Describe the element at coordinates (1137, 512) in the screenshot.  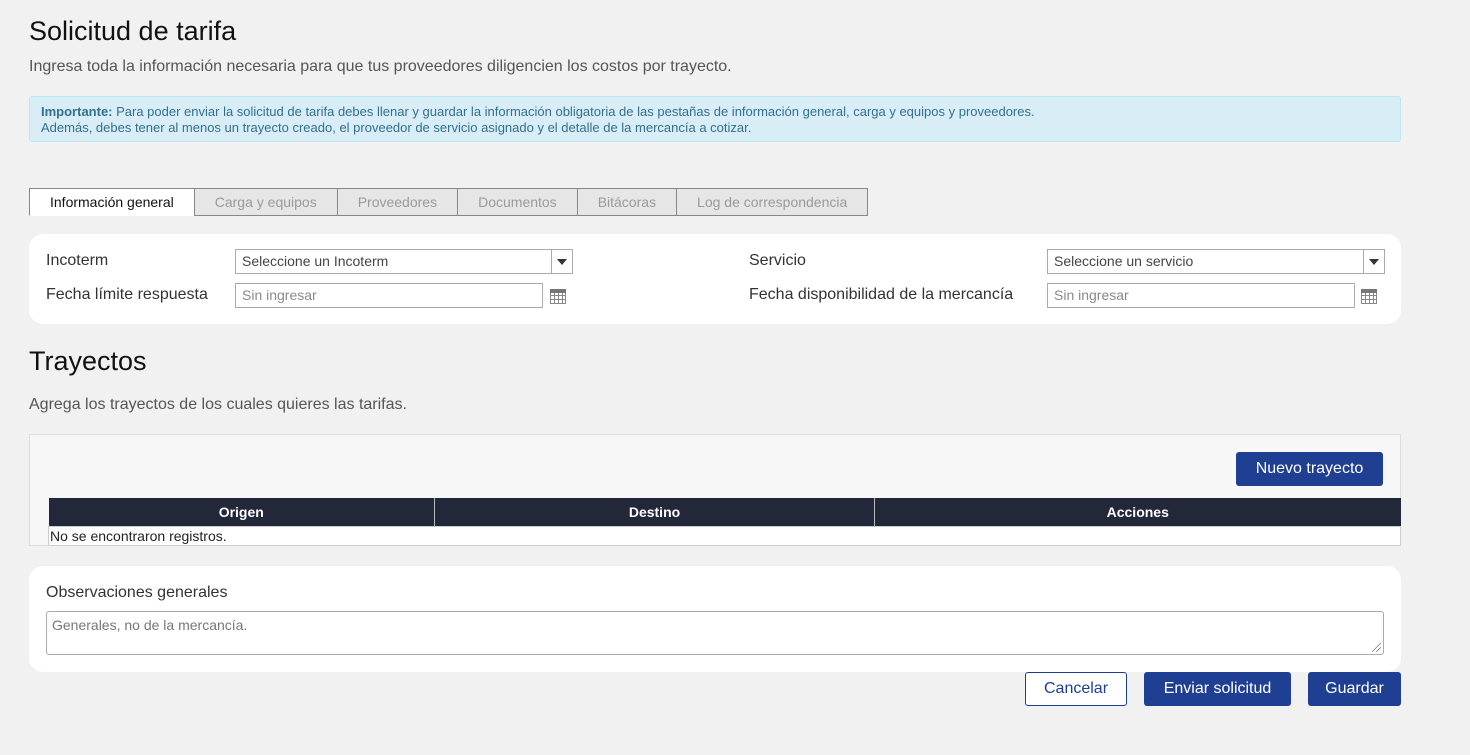
I see `column-header-acciones: Acciones` at that location.